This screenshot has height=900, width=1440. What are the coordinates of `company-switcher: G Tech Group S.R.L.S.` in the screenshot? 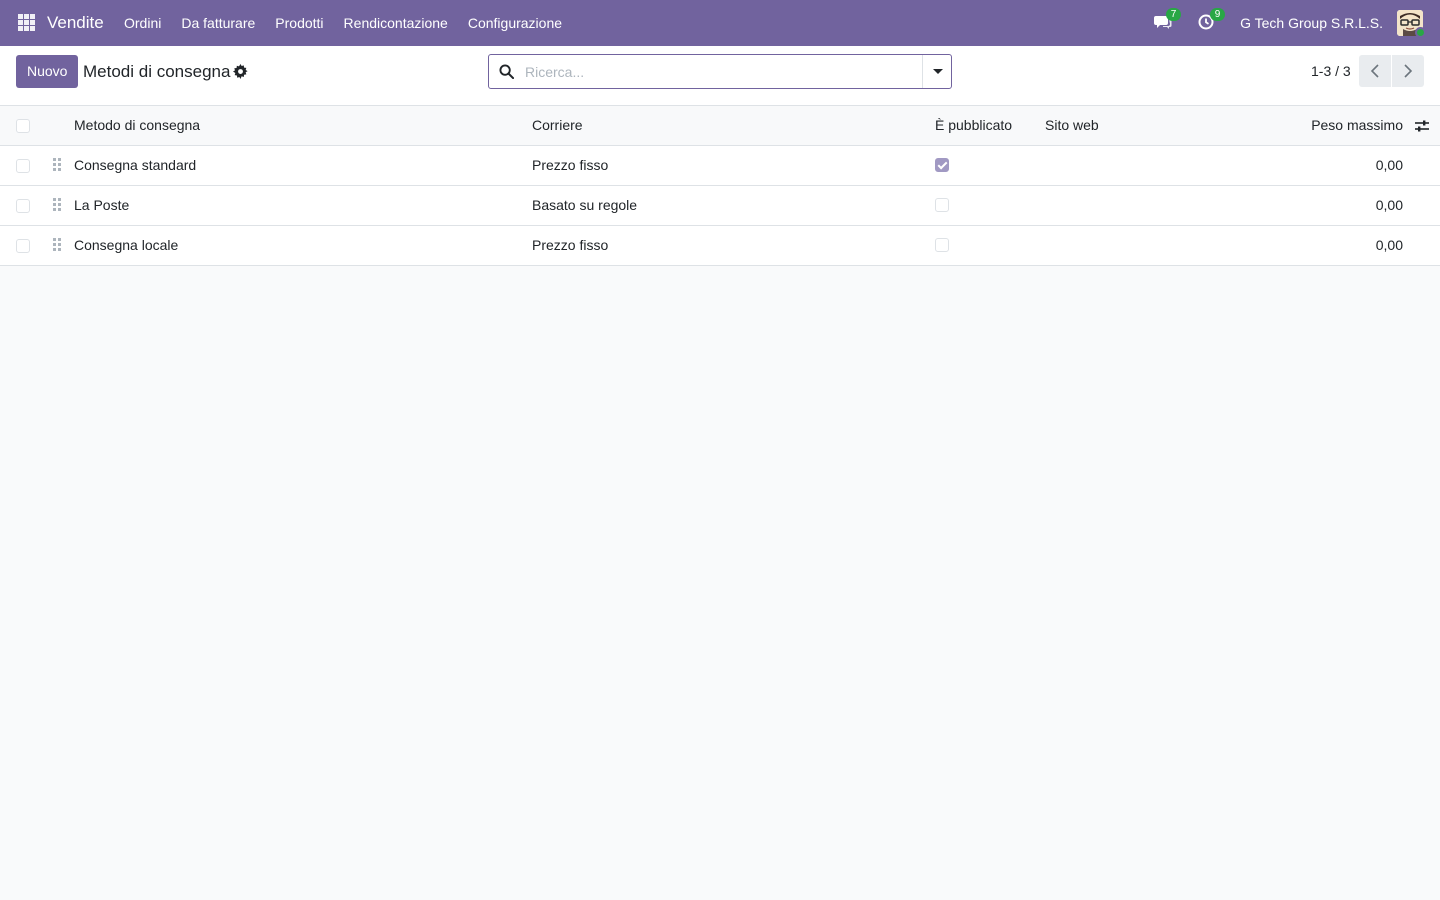 It's located at (1311, 23).